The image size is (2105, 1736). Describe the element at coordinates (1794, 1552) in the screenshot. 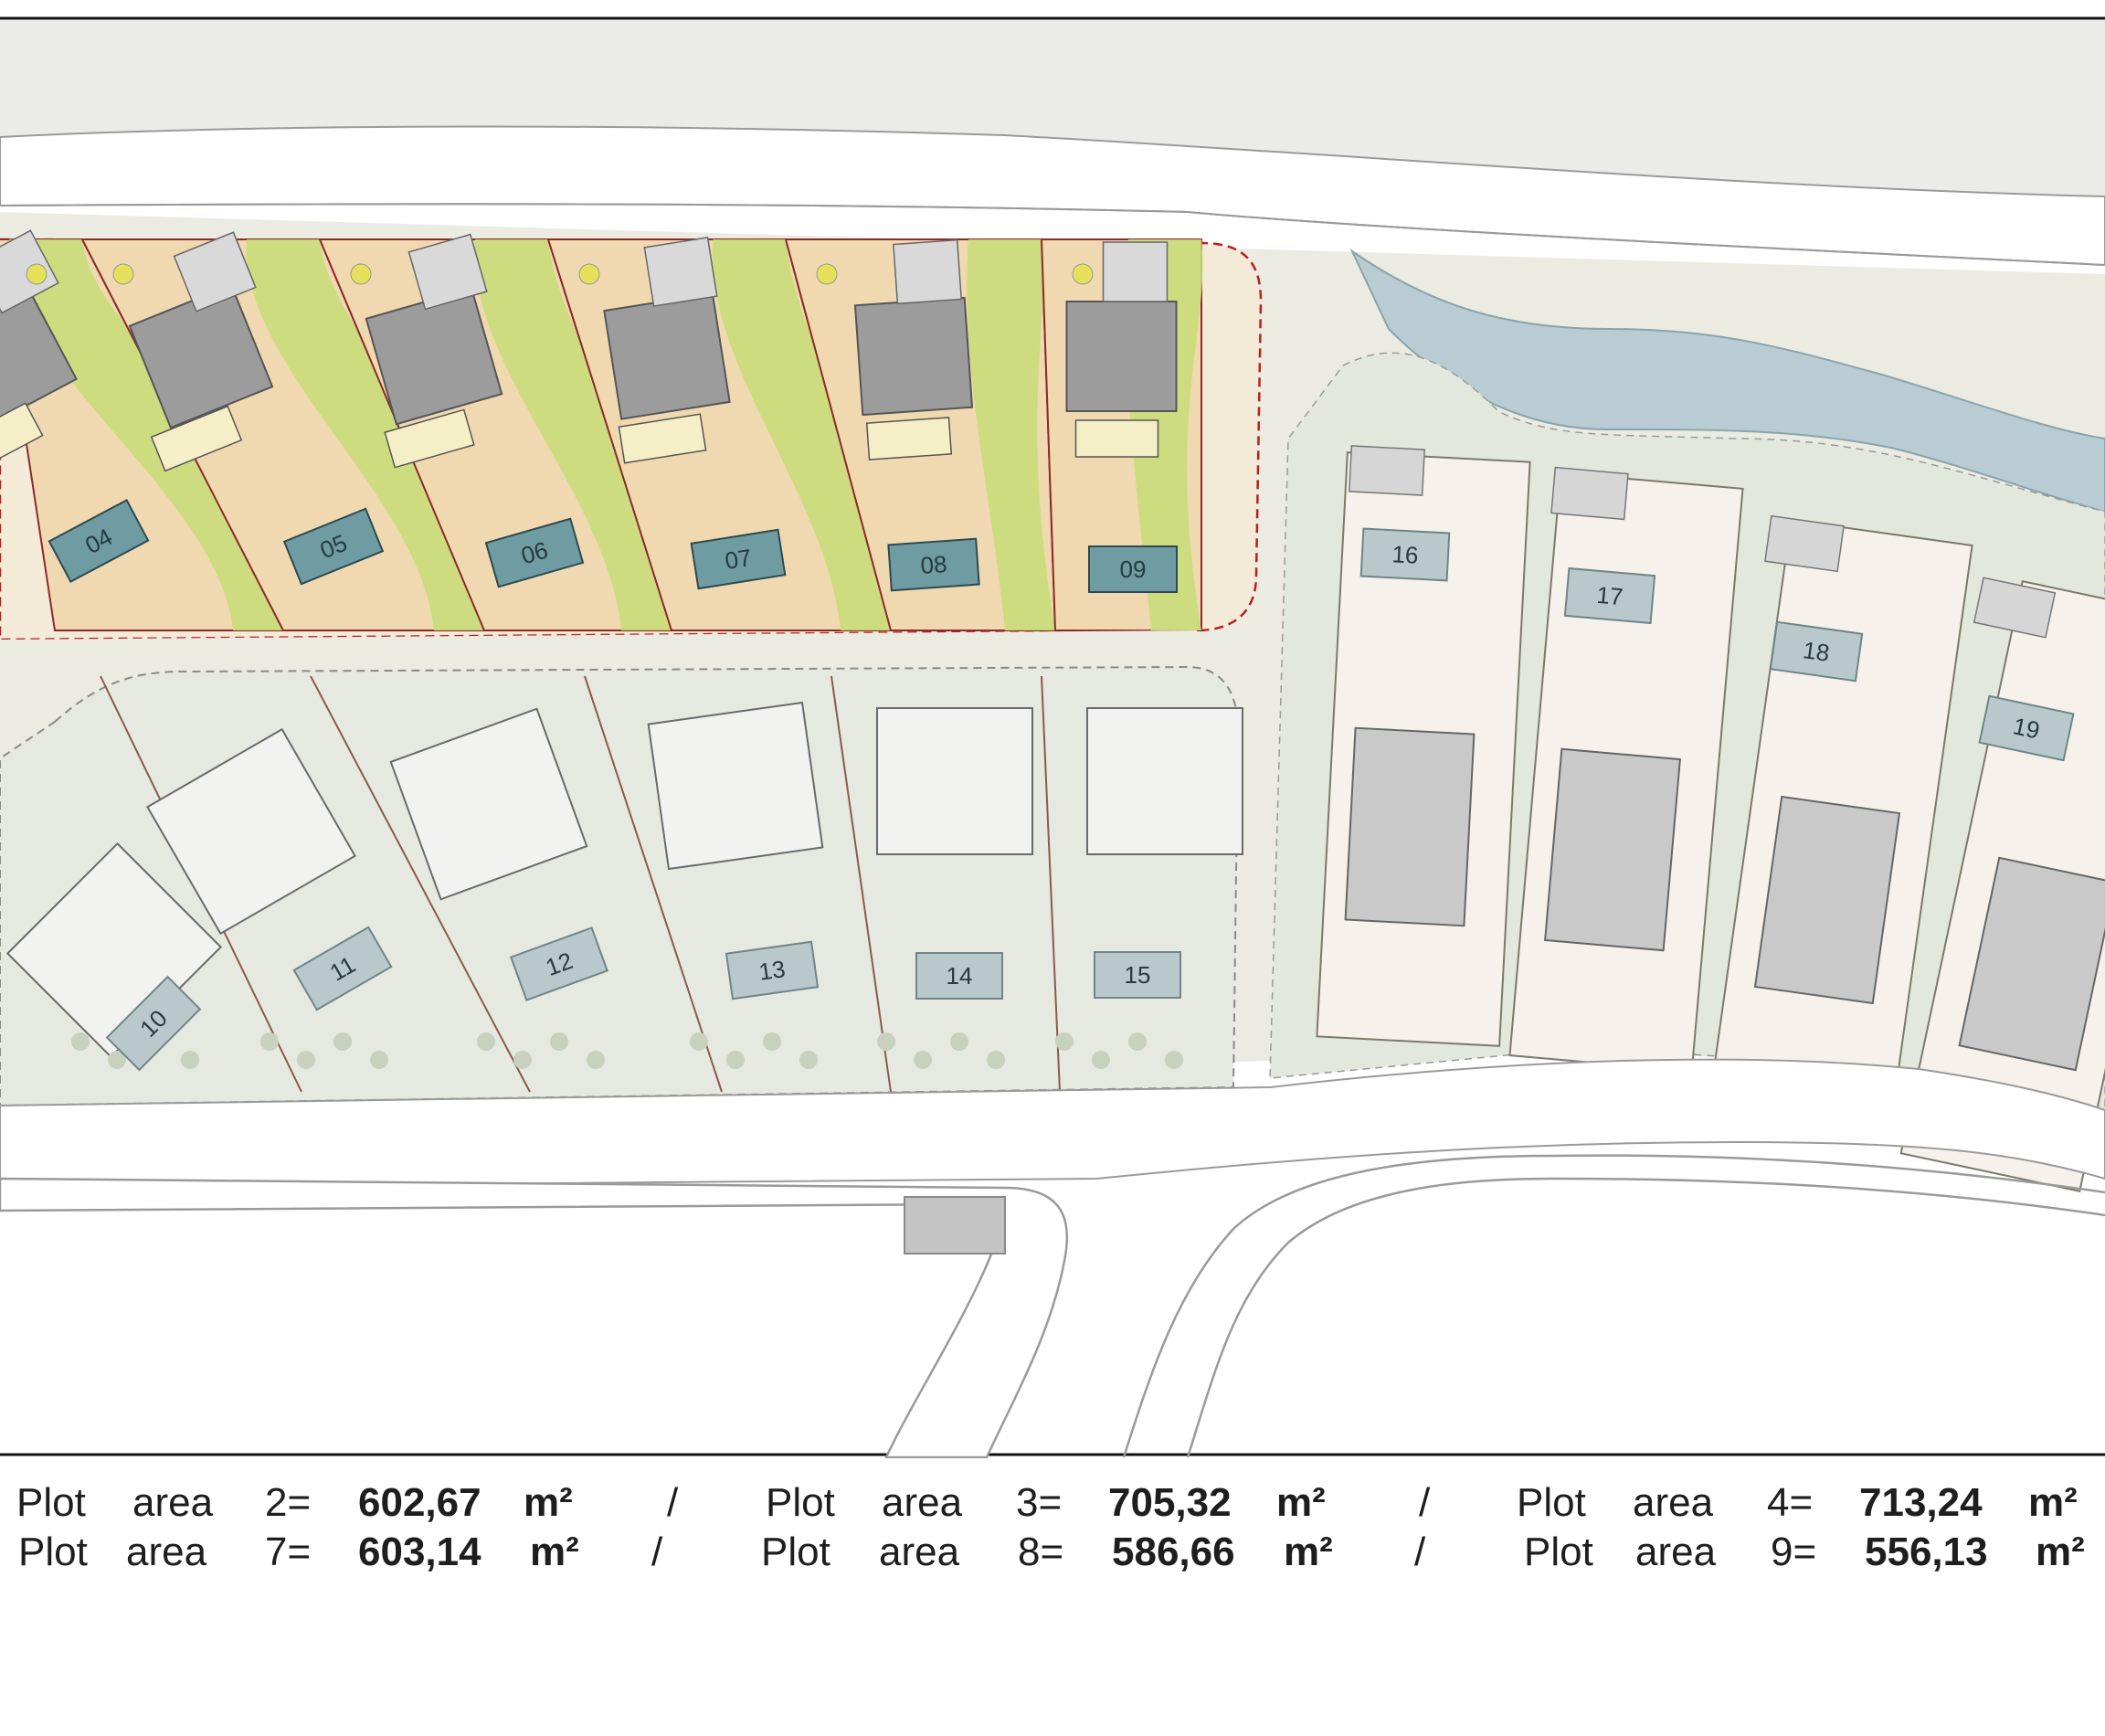

I see `legend-number: 9=` at that location.